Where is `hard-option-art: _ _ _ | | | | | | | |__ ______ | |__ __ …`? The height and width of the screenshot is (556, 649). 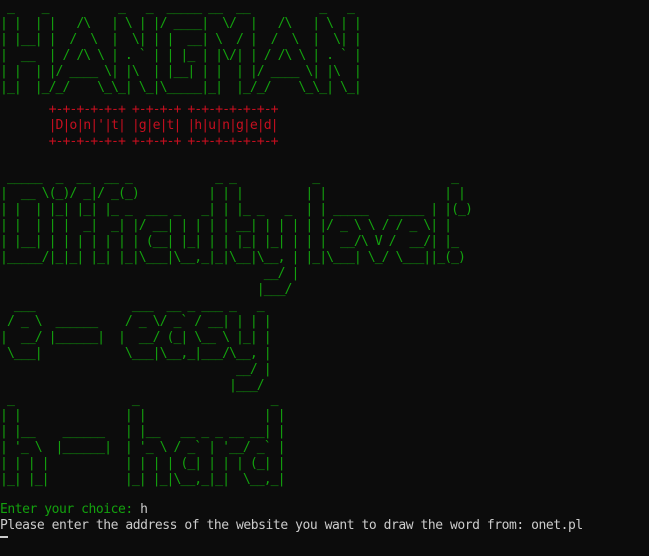
hard-option-art: _ _ _ | | | | | | | |__ ______ | |__ __ … is located at coordinates (143, 439).